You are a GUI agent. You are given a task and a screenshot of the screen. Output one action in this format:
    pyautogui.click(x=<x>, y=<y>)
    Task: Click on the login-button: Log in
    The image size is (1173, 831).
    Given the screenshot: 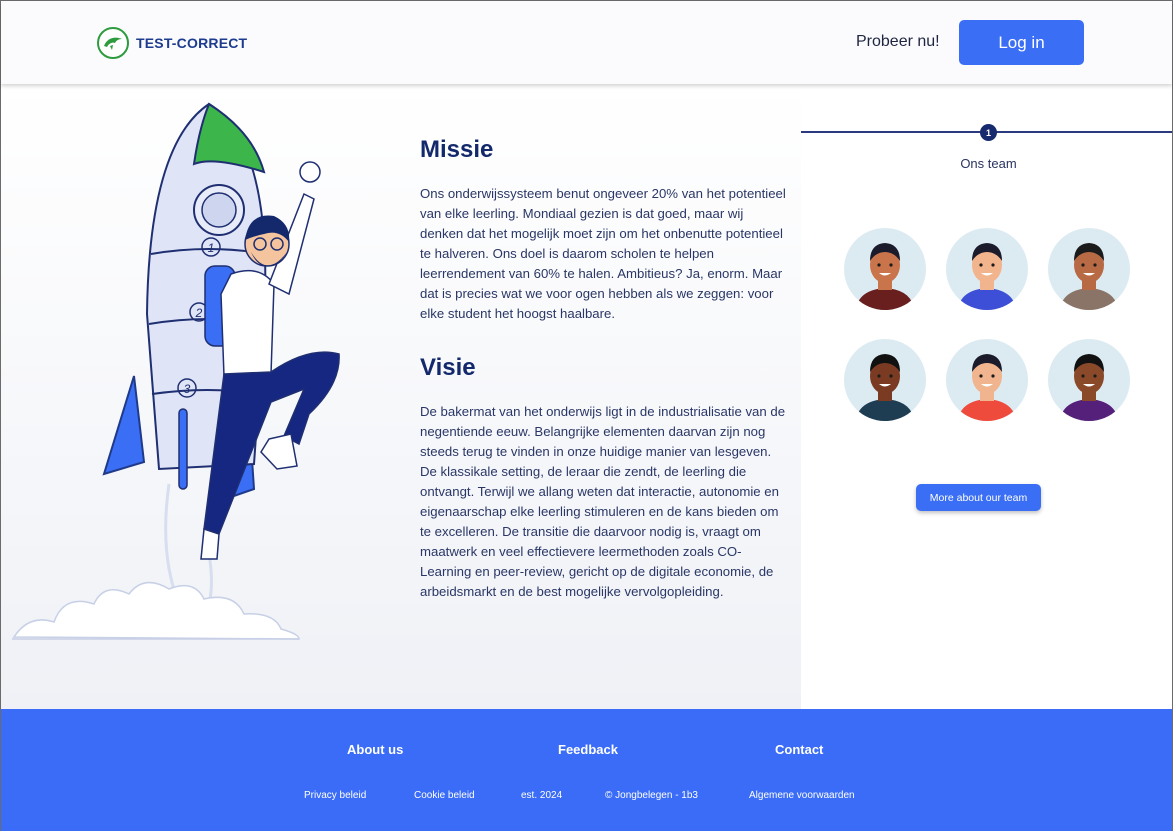 What is the action you would take?
    pyautogui.click(x=1021, y=42)
    